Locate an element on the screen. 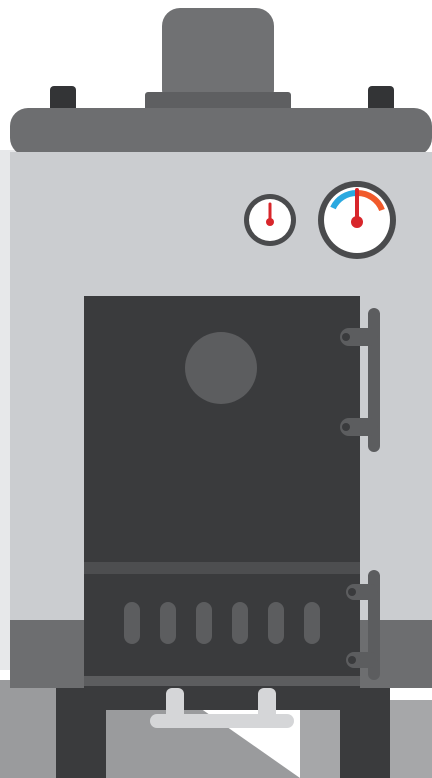 The height and width of the screenshot is (778, 432). pressure-gauge is located at coordinates (357, 220).